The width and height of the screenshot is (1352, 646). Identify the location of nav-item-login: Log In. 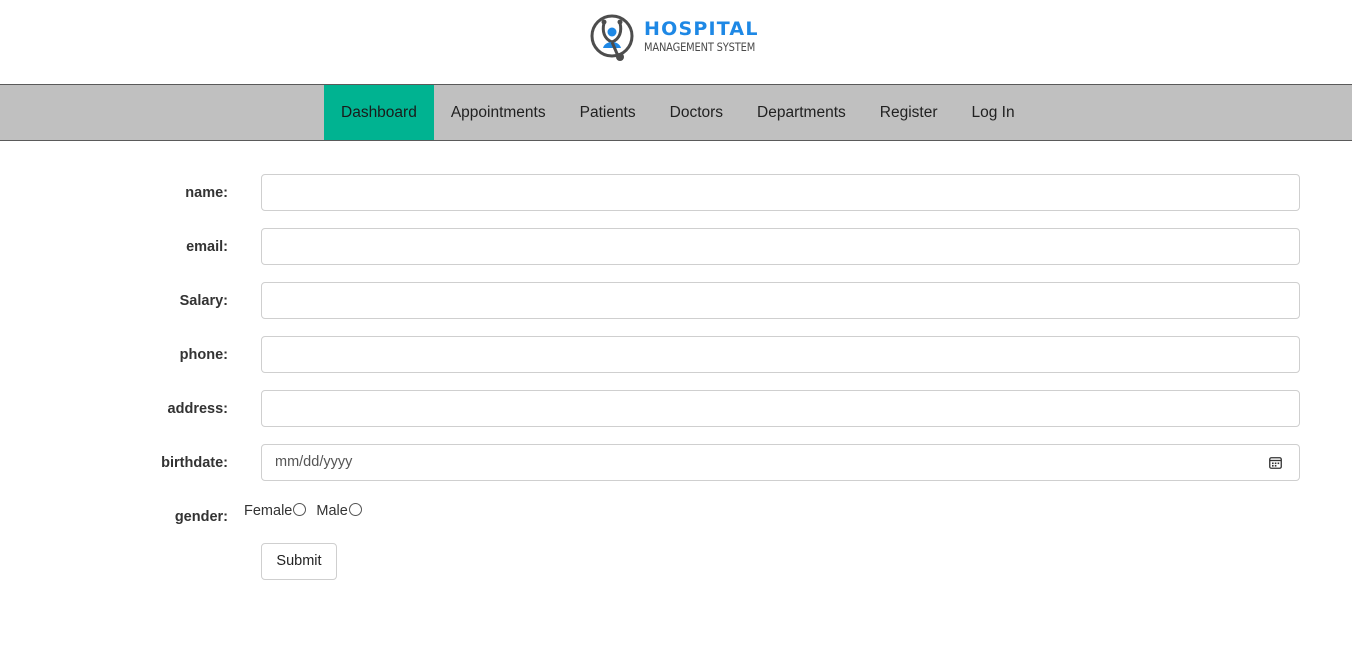
(992, 112).